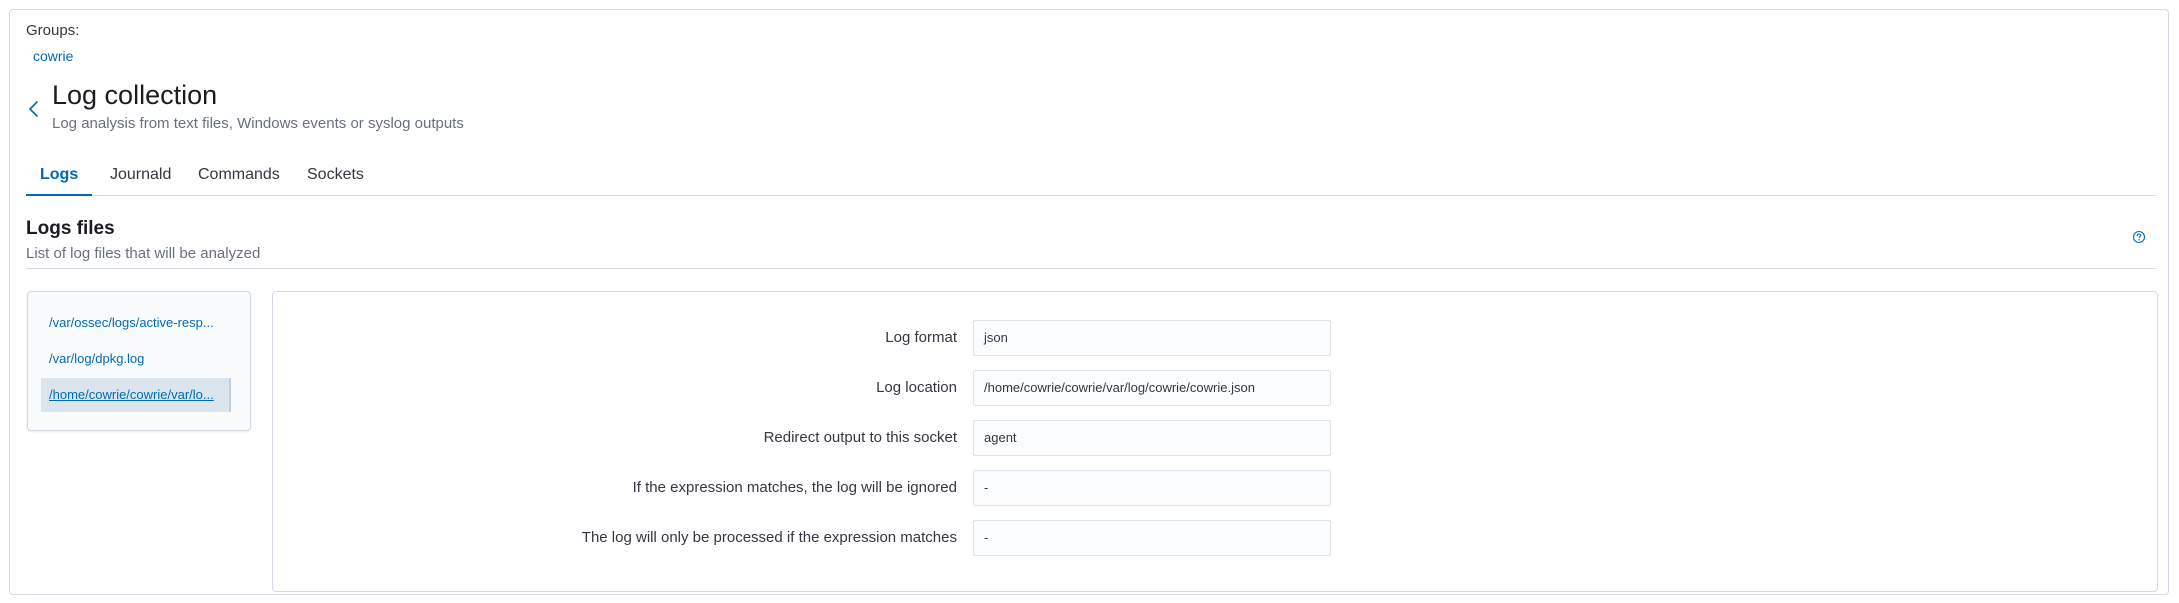 Image resolution: width=2179 pixels, height=603 pixels. What do you see at coordinates (239, 178) in the screenshot?
I see `tab-commands: Commands` at bounding box center [239, 178].